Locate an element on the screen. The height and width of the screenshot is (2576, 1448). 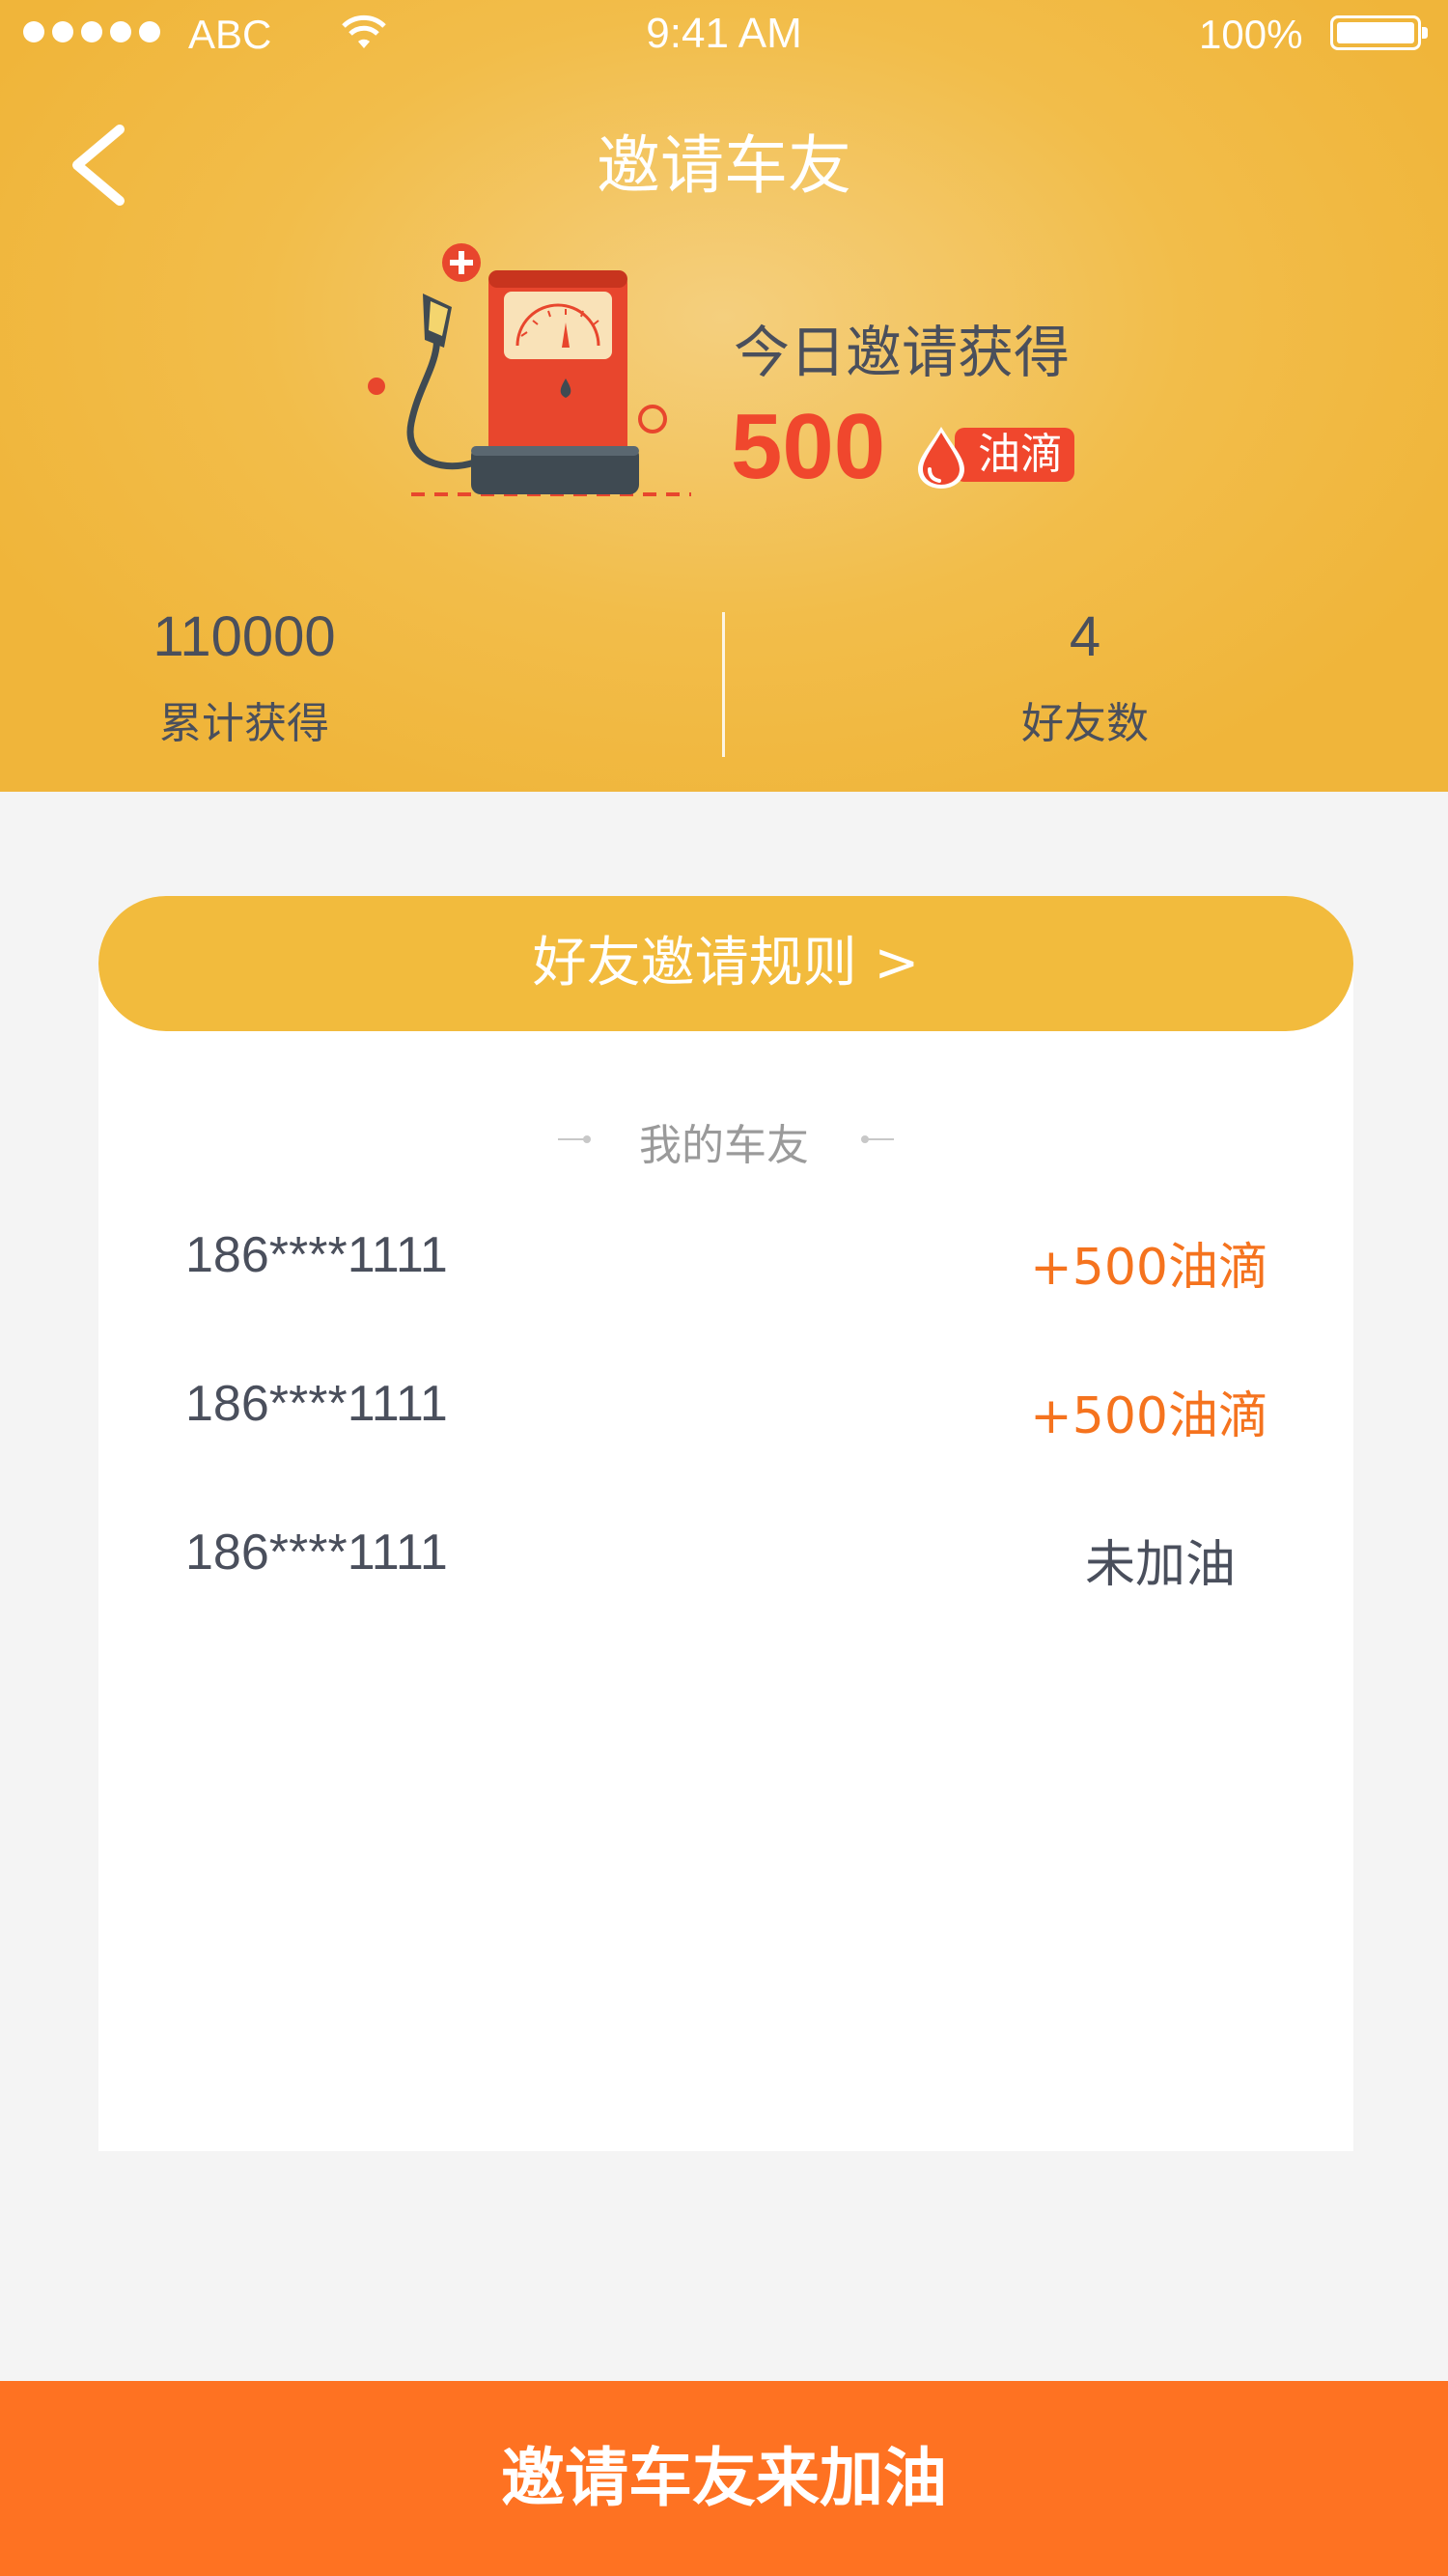
status-bar: ABC 9:41 AM 100% is located at coordinates (724, 34).